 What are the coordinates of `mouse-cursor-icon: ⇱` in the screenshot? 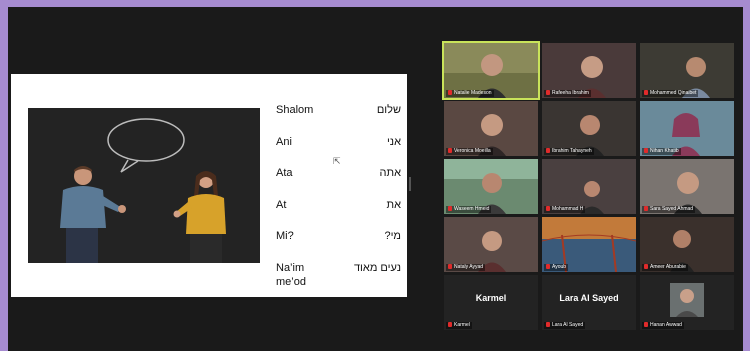 It's located at (337, 161).